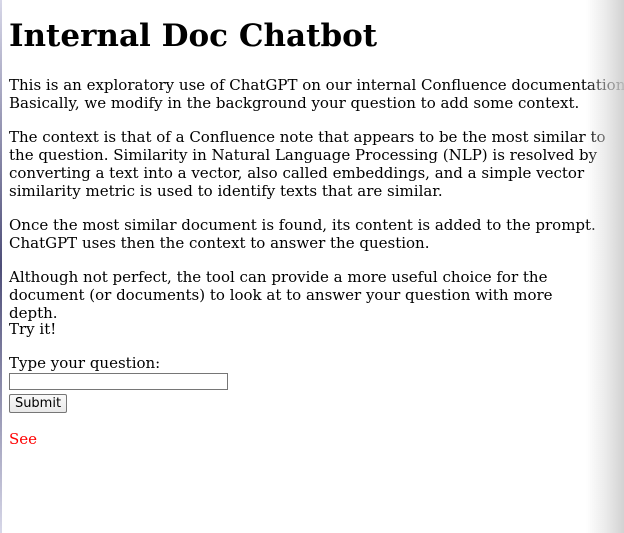 The image size is (624, 533). I want to click on window-left-edge, so click(1, 266).